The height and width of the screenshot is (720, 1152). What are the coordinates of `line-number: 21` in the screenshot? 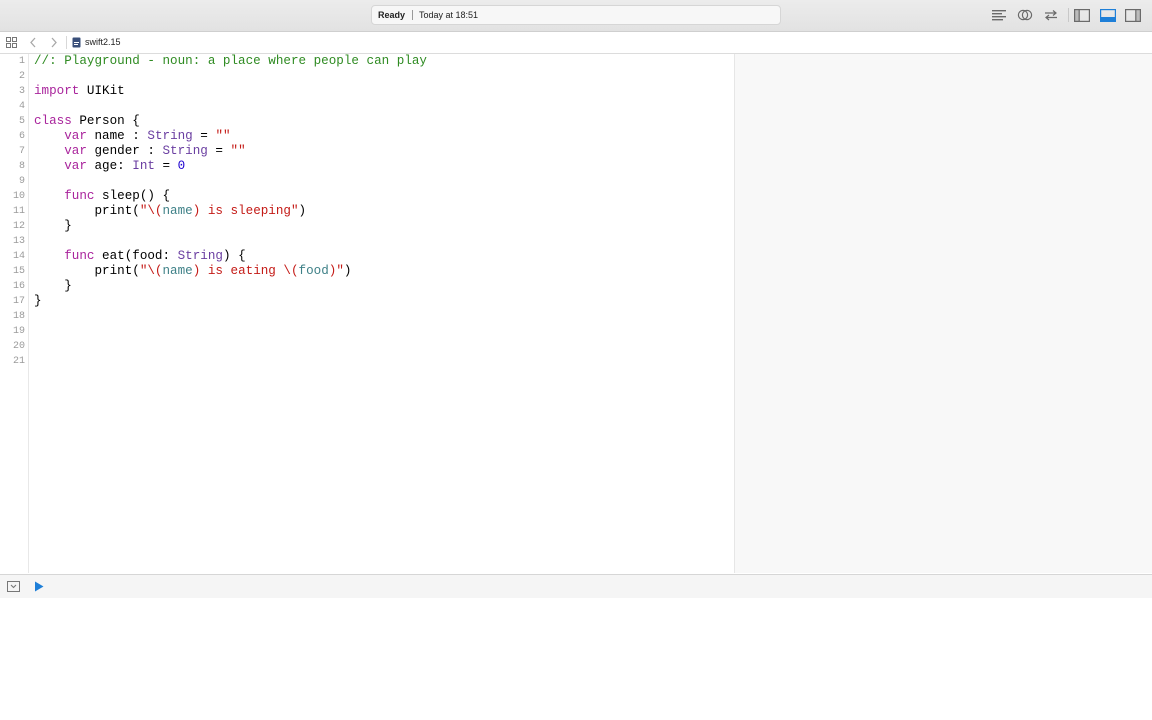 It's located at (18, 361).